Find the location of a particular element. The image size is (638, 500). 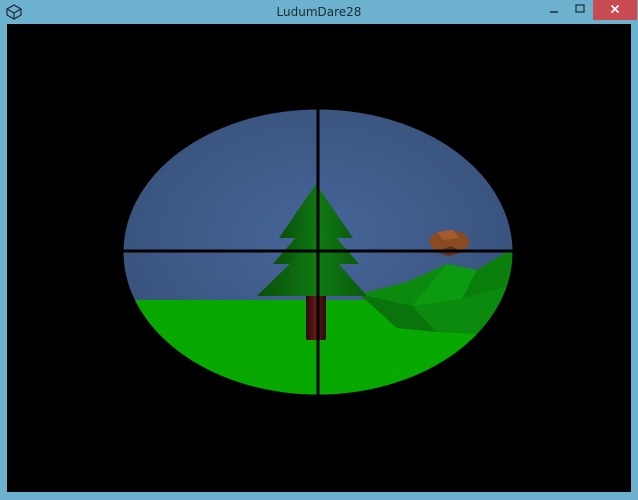

minimize-icon is located at coordinates (554, 10).